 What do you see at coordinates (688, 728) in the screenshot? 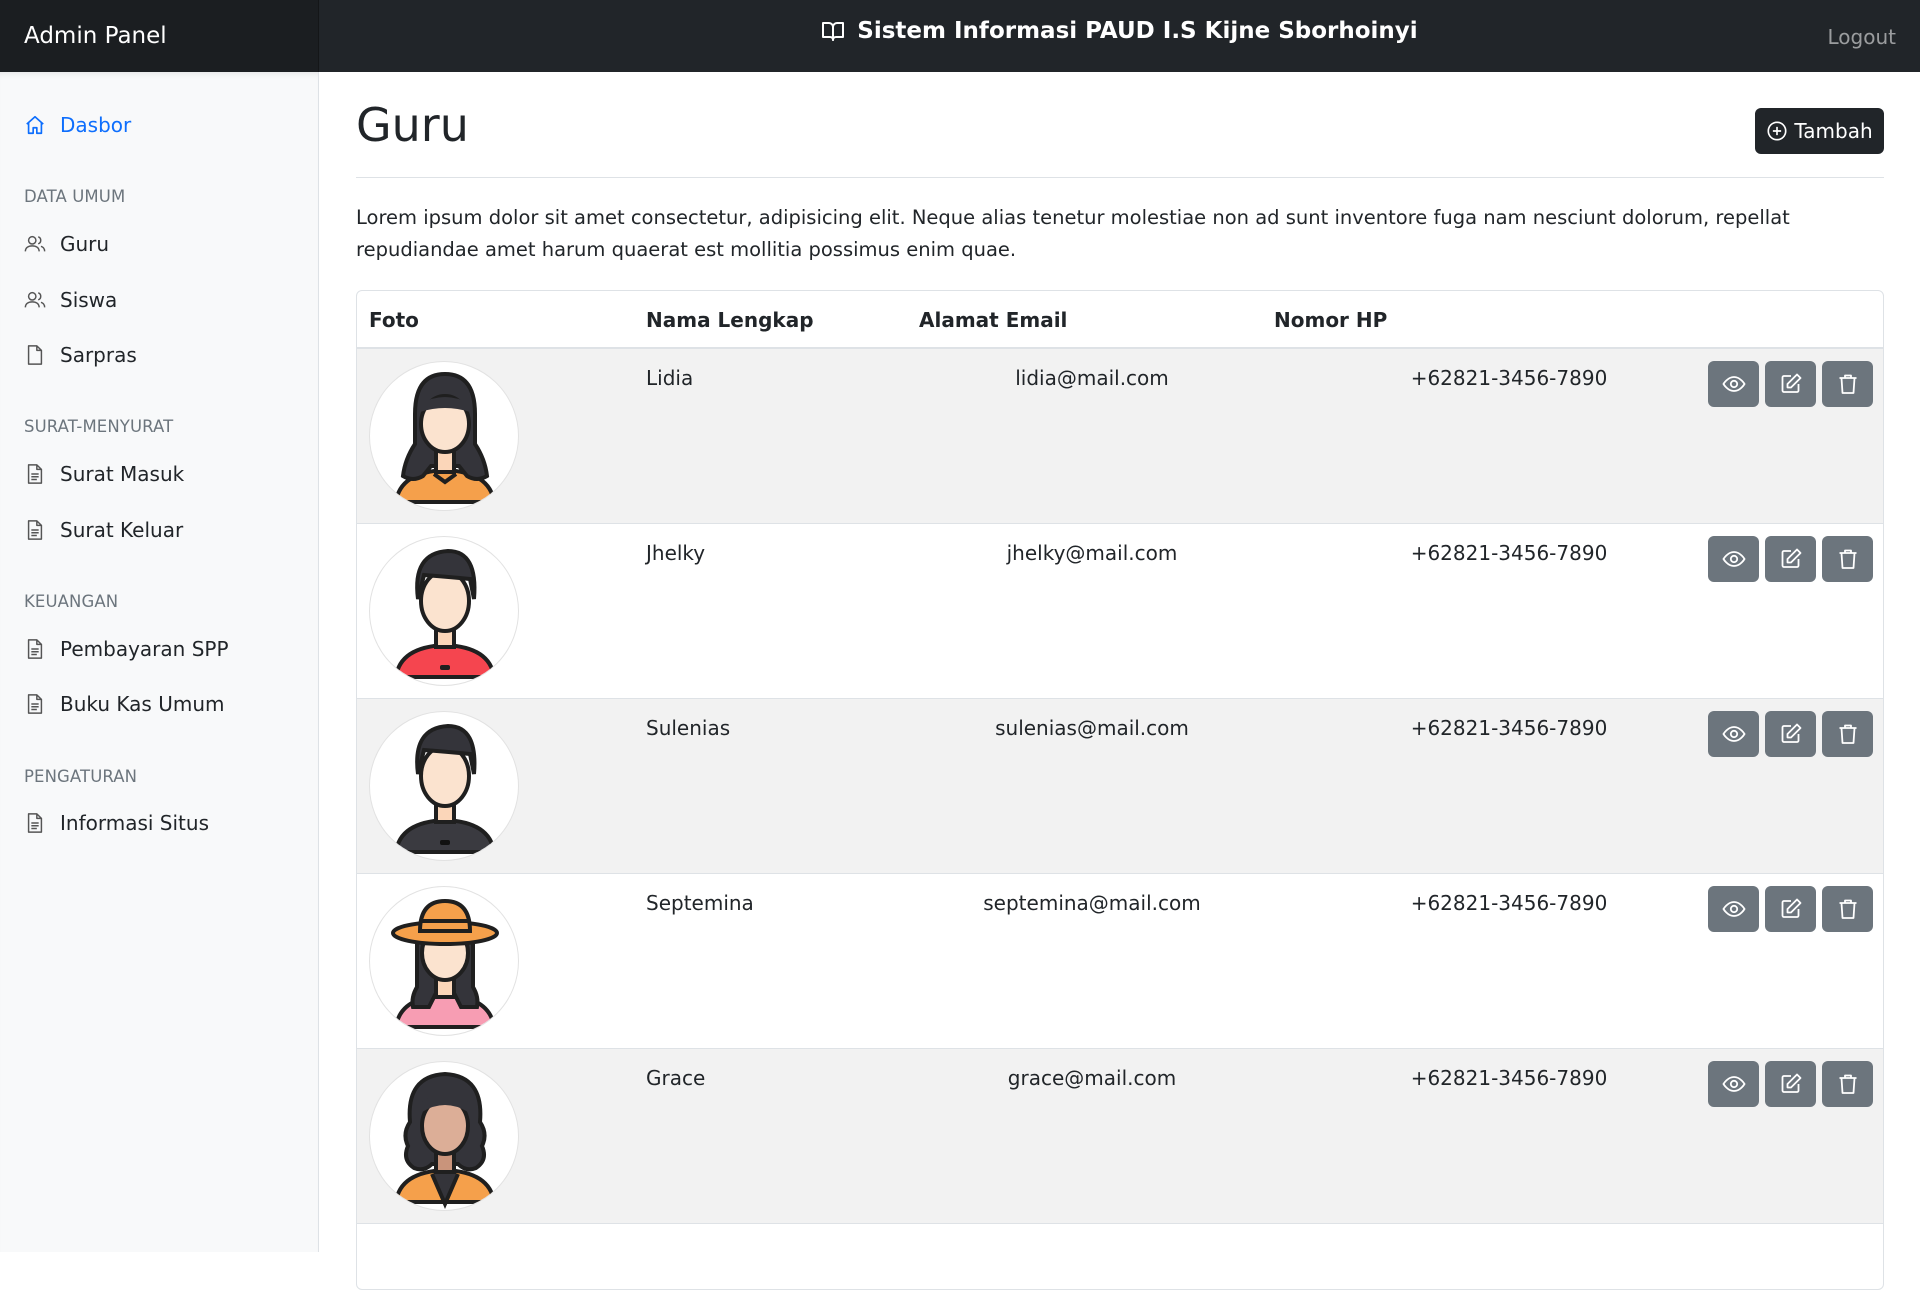
I see `cell-nama: Sulenias` at bounding box center [688, 728].